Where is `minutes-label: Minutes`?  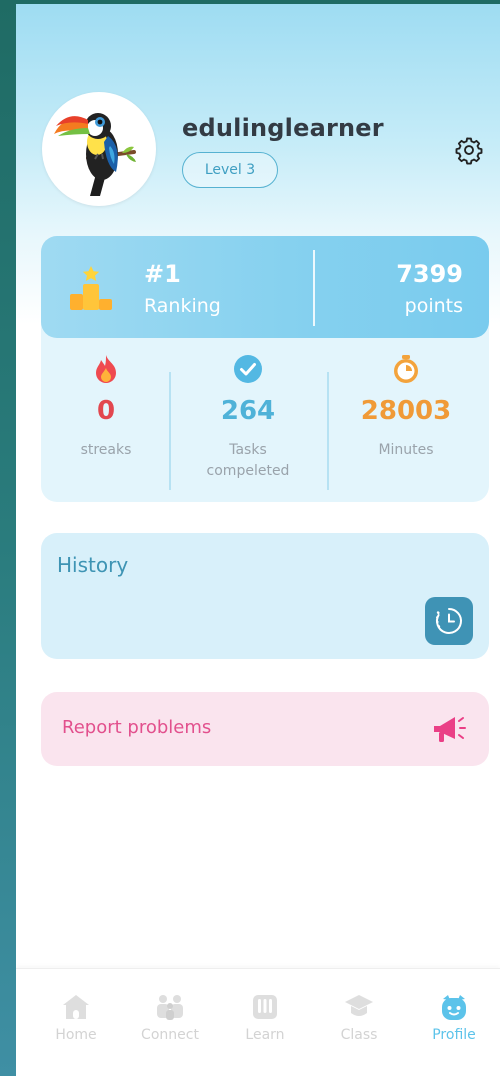 minutes-label: Minutes is located at coordinates (406, 450).